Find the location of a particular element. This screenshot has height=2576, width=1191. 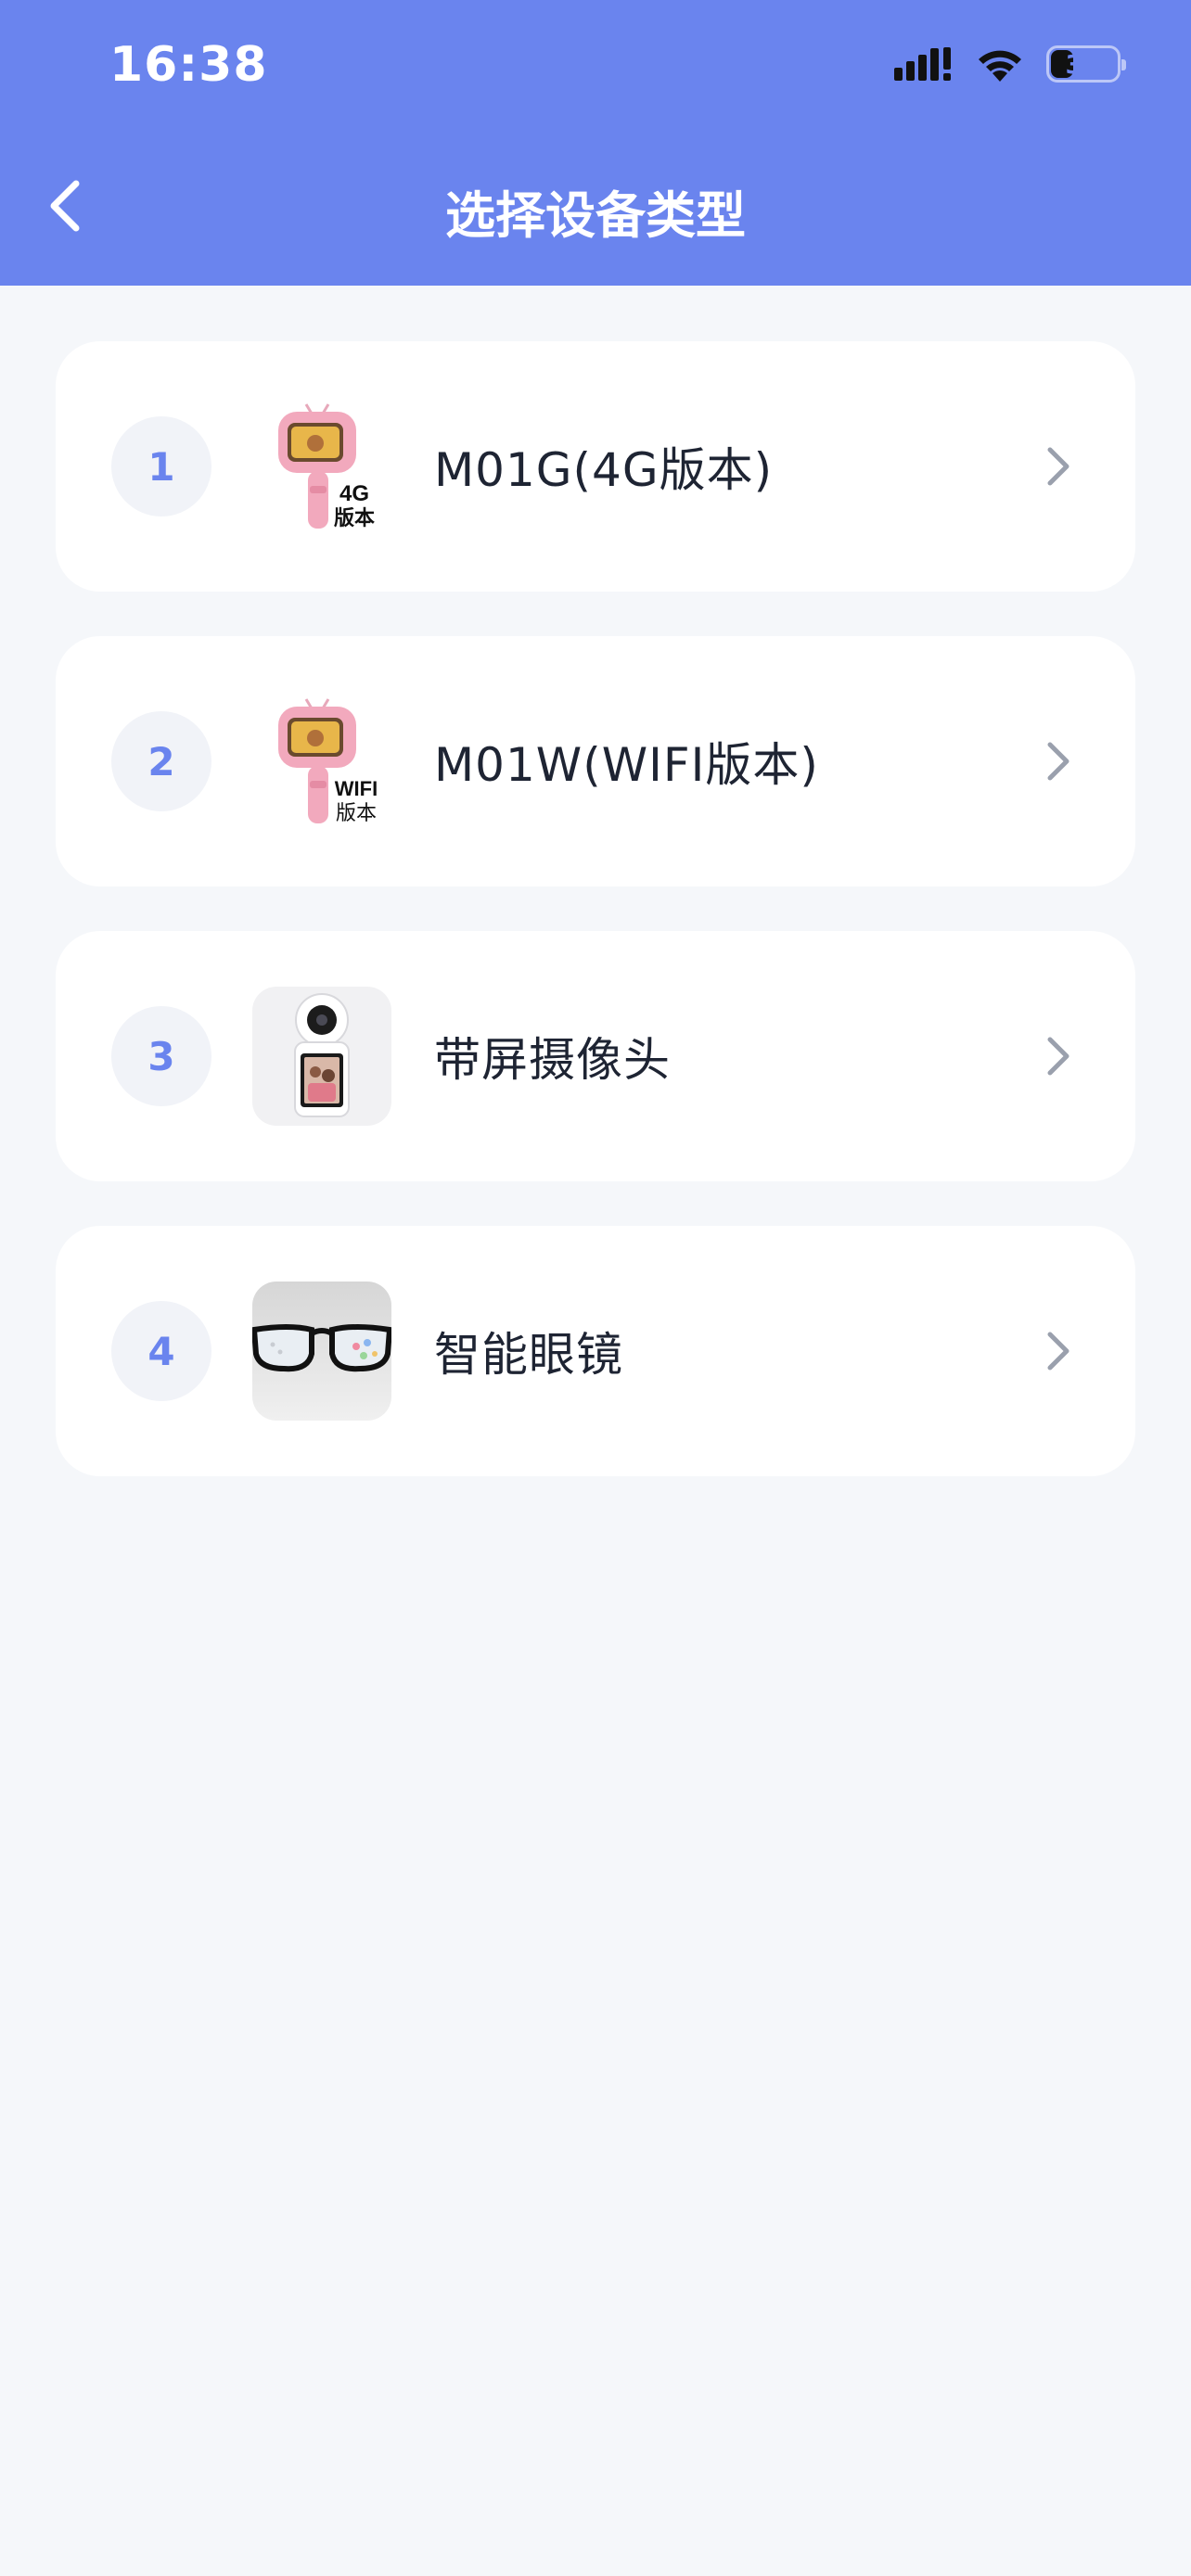

battery-indicator: 33 is located at coordinates (1086, 64).